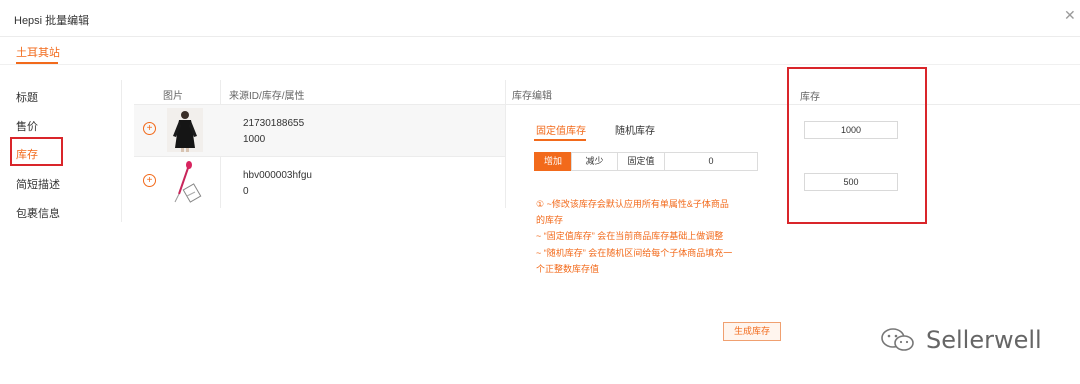 This screenshot has width=1080, height=384. What do you see at coordinates (634, 253) in the screenshot?
I see `note-line: ~ “随机库存” 会在随机区间给每个子体商品填充一` at bounding box center [634, 253].